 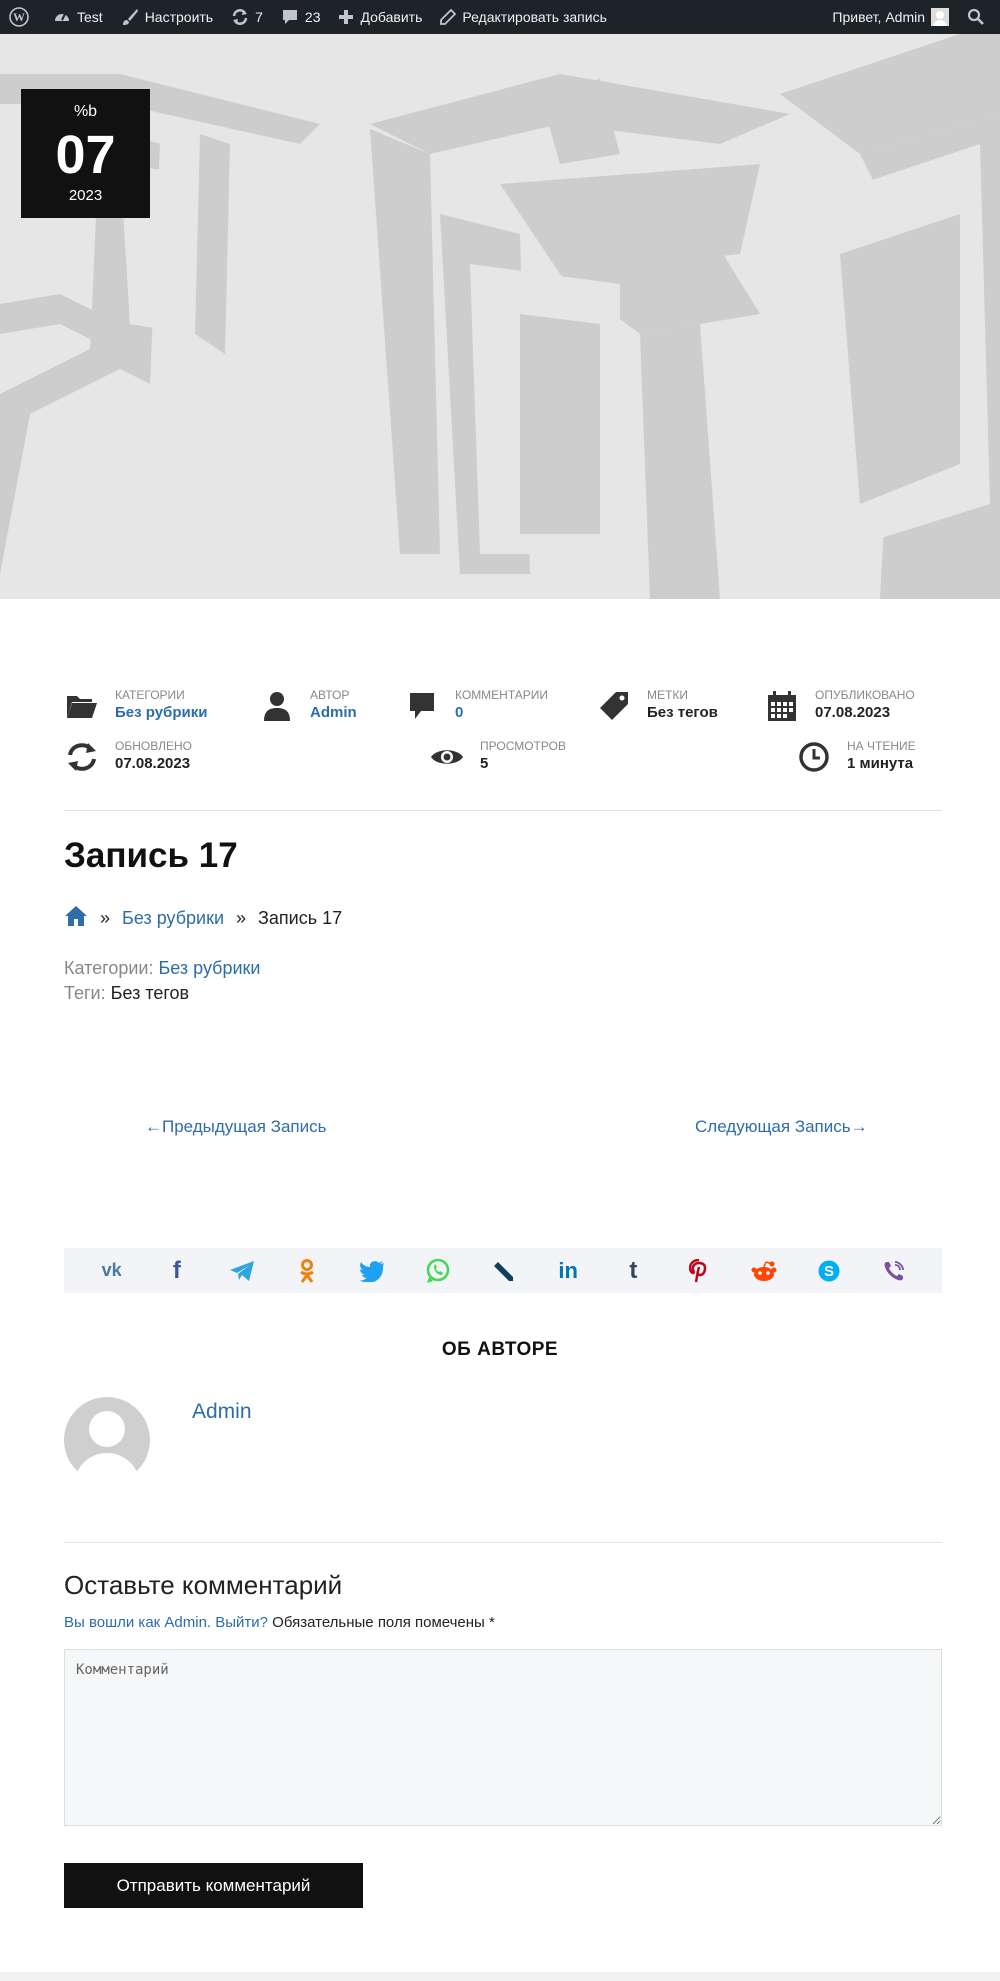 What do you see at coordinates (853, 712) in the screenshot?
I see `meta-published-value: 07.08.2023` at bounding box center [853, 712].